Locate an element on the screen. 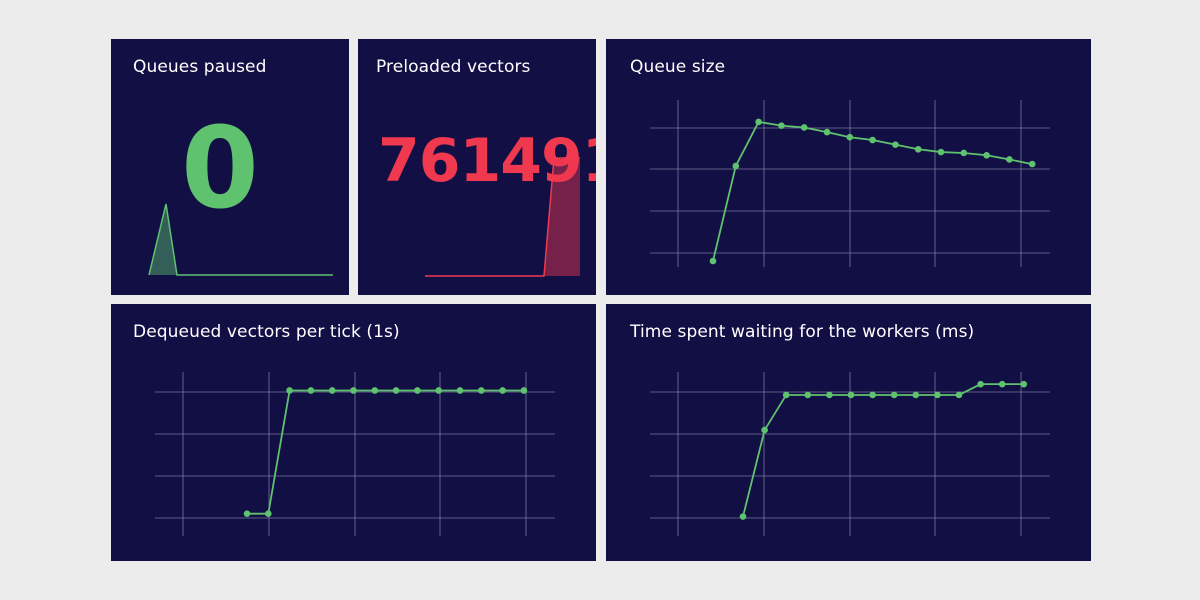 The height and width of the screenshot is (600, 1200). preloaded-vectors-sparkline is located at coordinates (502, 217).